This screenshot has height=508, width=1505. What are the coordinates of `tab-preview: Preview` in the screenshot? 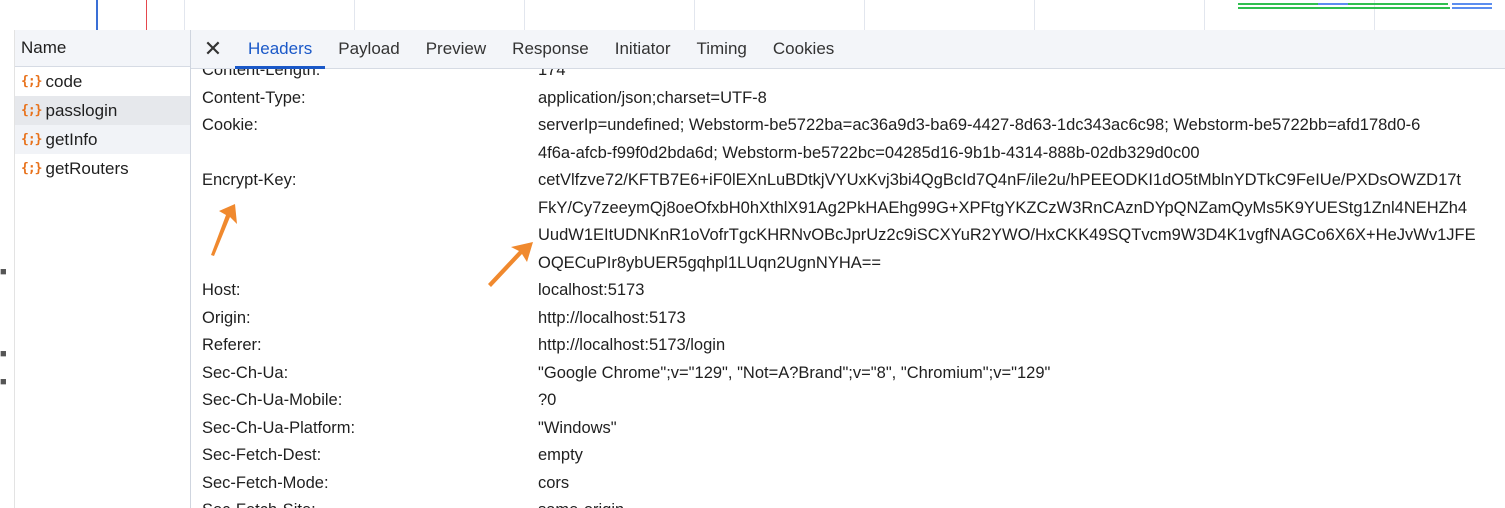 It's located at (456, 49).